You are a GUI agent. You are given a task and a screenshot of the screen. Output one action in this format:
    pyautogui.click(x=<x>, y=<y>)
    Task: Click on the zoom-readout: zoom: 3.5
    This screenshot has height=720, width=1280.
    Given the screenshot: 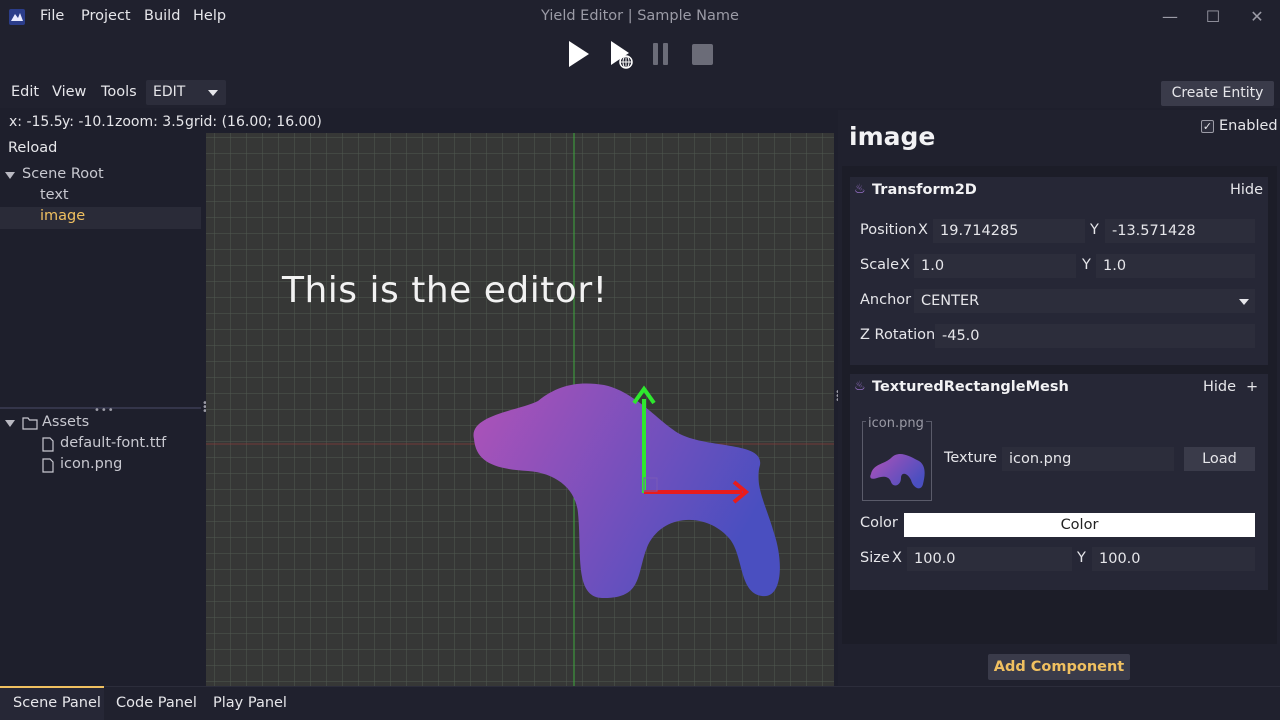 What is the action you would take?
    pyautogui.click(x=150, y=122)
    